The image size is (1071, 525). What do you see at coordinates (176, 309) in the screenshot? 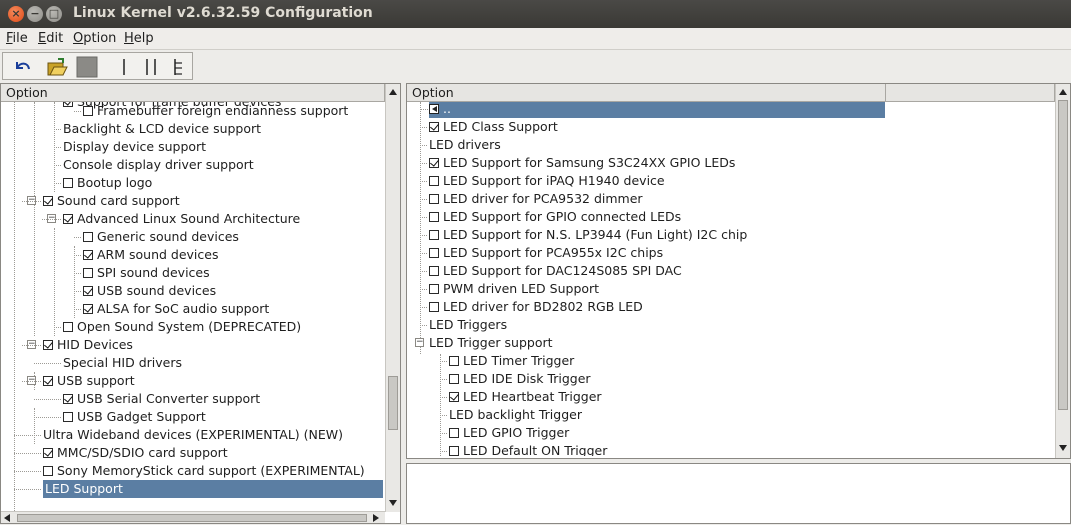
I see `tree-row: ALSA for SoC audio support` at bounding box center [176, 309].